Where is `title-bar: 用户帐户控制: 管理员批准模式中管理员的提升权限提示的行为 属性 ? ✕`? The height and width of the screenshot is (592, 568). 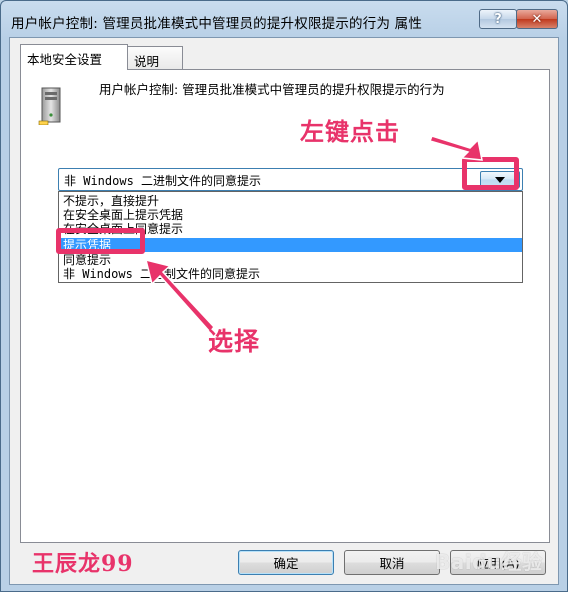 title-bar: 用户帐户控制: 管理员批准模式中管理员的提升权限提示的行为 属性 ? ✕ is located at coordinates (284, 19).